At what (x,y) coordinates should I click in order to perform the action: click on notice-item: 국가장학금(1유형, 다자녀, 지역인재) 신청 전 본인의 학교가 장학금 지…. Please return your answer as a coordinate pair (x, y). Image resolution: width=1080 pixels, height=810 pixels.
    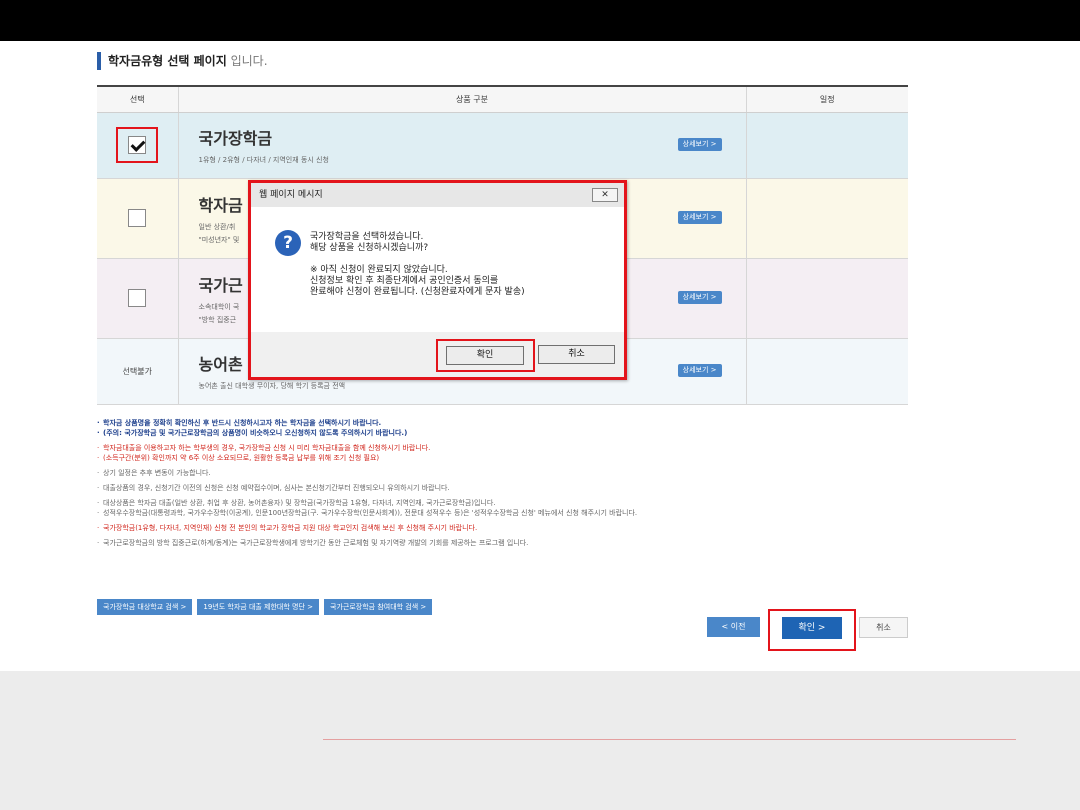
    Looking at the image, I should click on (502, 528).